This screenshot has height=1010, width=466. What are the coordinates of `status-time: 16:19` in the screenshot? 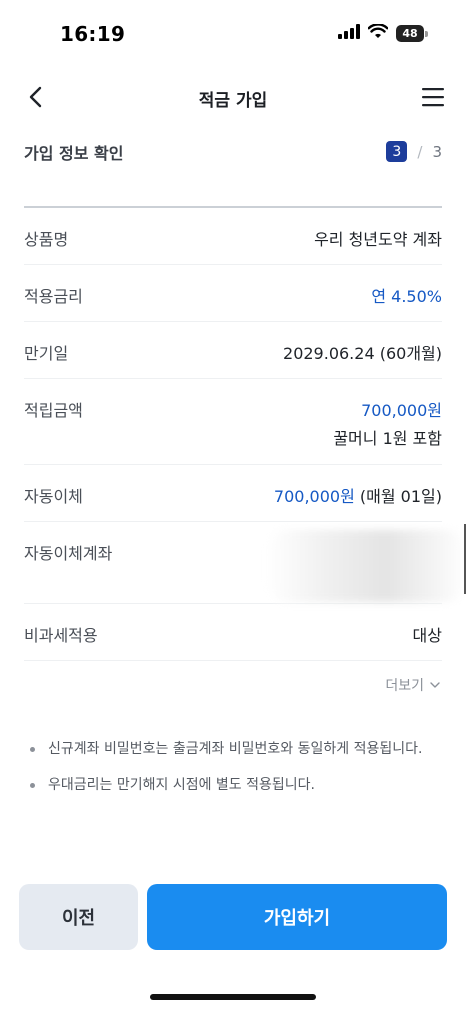 It's located at (93, 34).